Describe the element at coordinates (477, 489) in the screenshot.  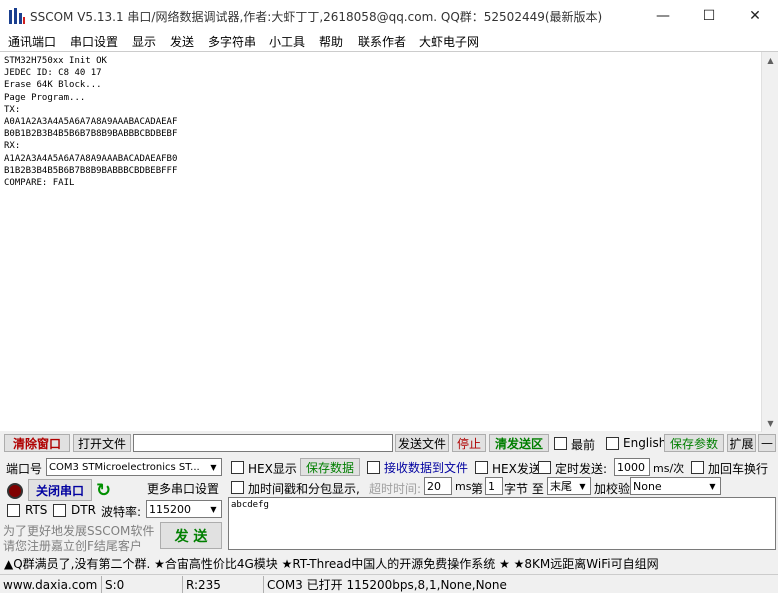
I see `segment-label: 第` at that location.